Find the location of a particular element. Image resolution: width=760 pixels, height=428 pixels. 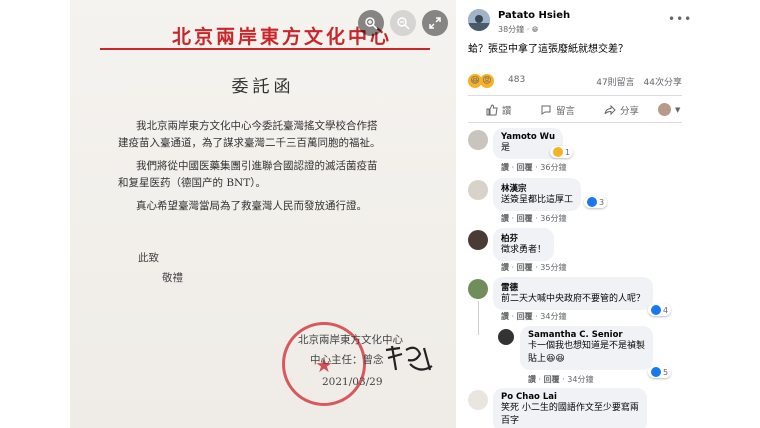

reaction-count: 3 is located at coordinates (602, 202).